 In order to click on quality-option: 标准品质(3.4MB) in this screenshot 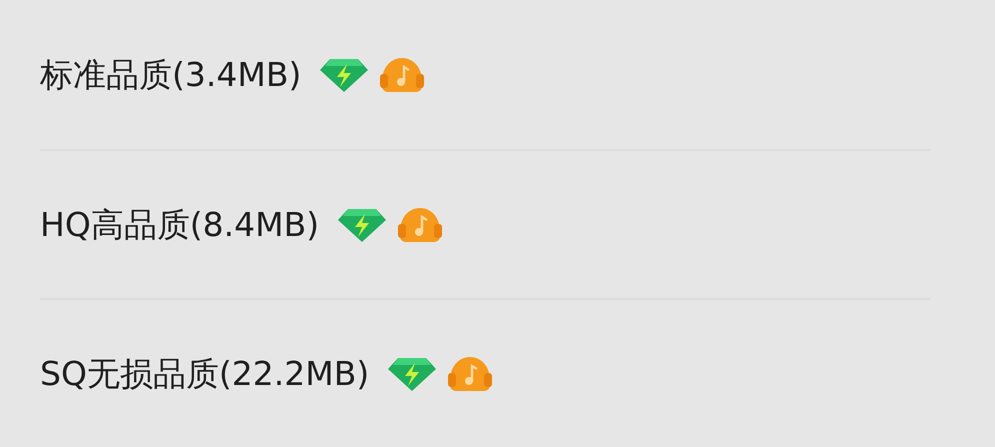, I will do `click(171, 75)`.